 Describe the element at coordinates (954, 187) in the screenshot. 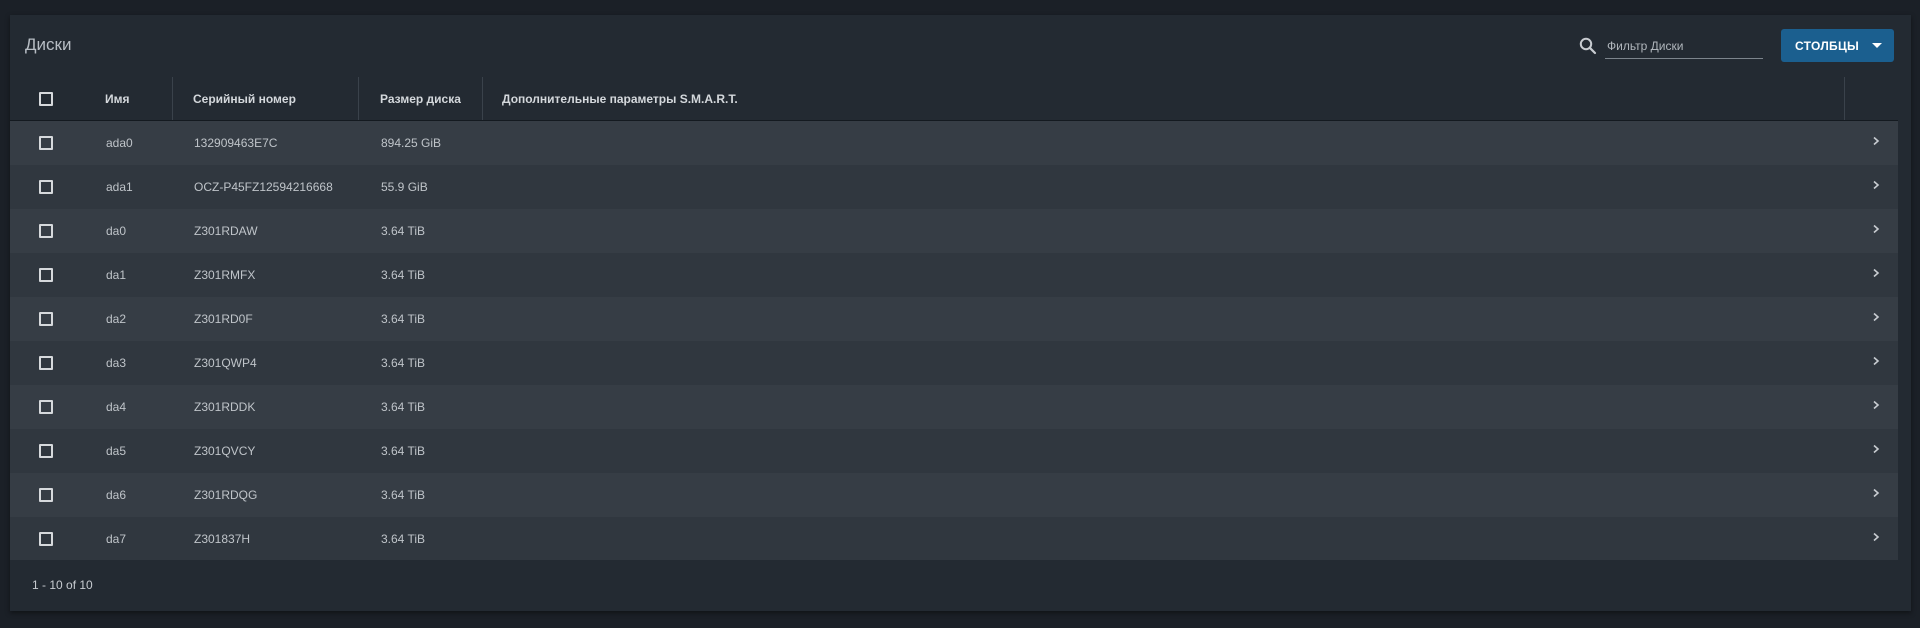

I see `table-row: ada1 OCZ-P45FZ12594216668 55.9 GiB` at that location.